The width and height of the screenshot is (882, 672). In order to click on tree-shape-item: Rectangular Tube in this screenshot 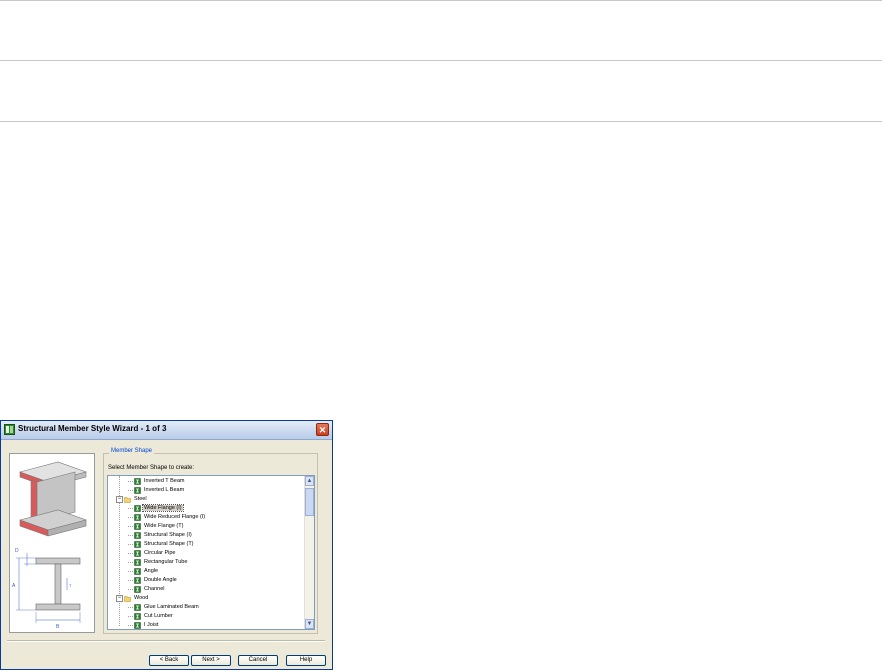, I will do `click(161, 562)`.